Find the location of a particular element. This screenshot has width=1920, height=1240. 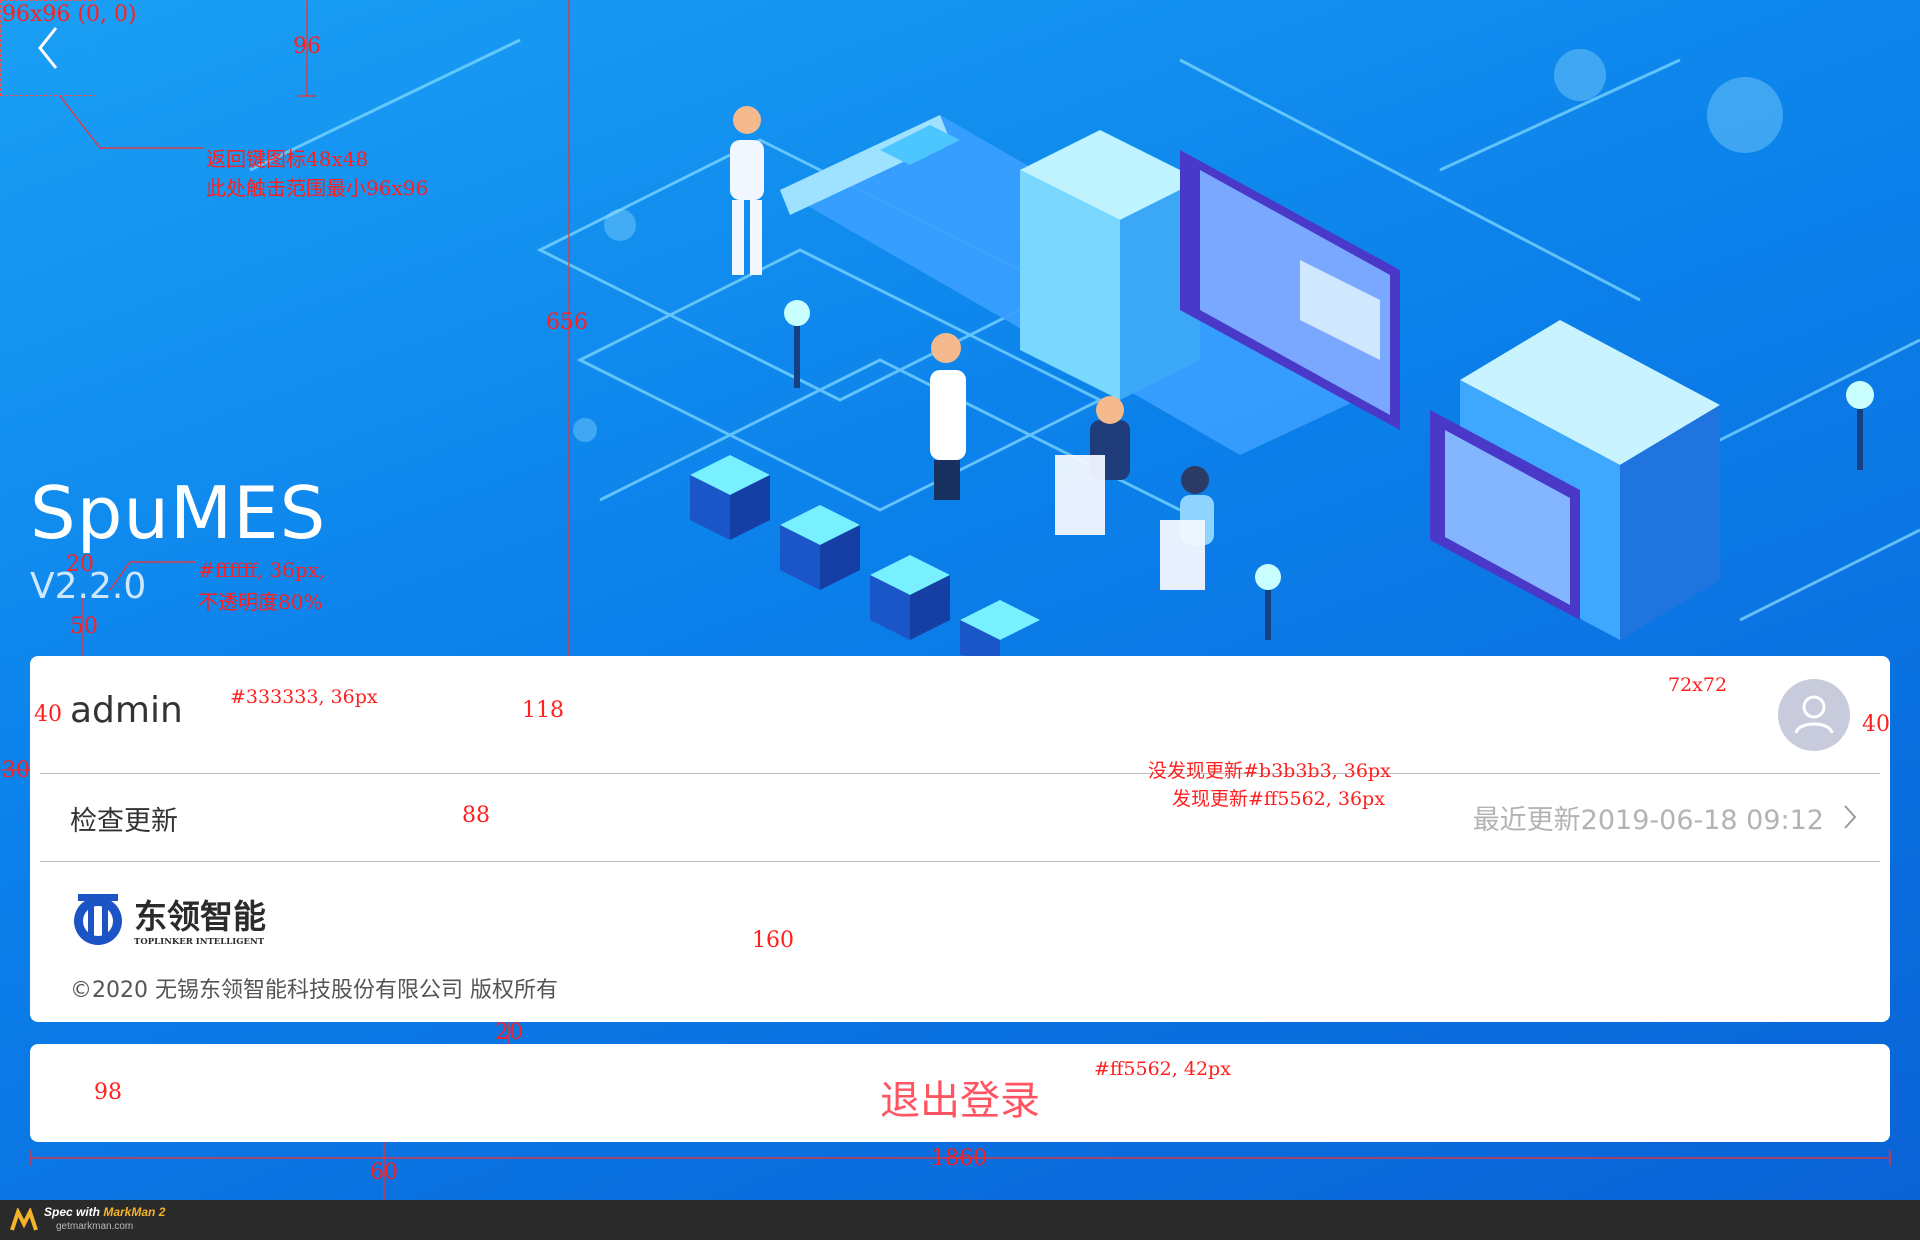

annotation-back-note-2: 此处触击范围最小96x96 is located at coordinates (317, 188).